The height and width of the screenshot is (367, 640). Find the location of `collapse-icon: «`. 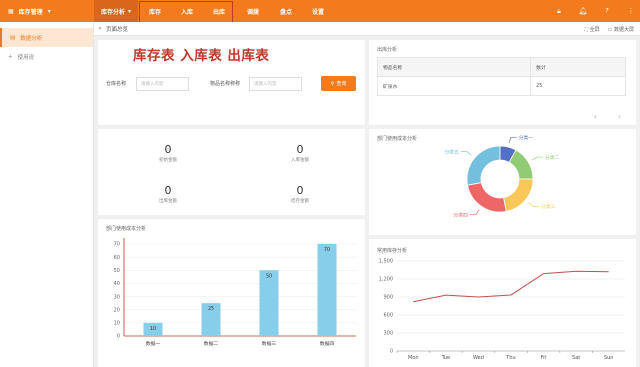

collapse-icon: « is located at coordinates (100, 28).